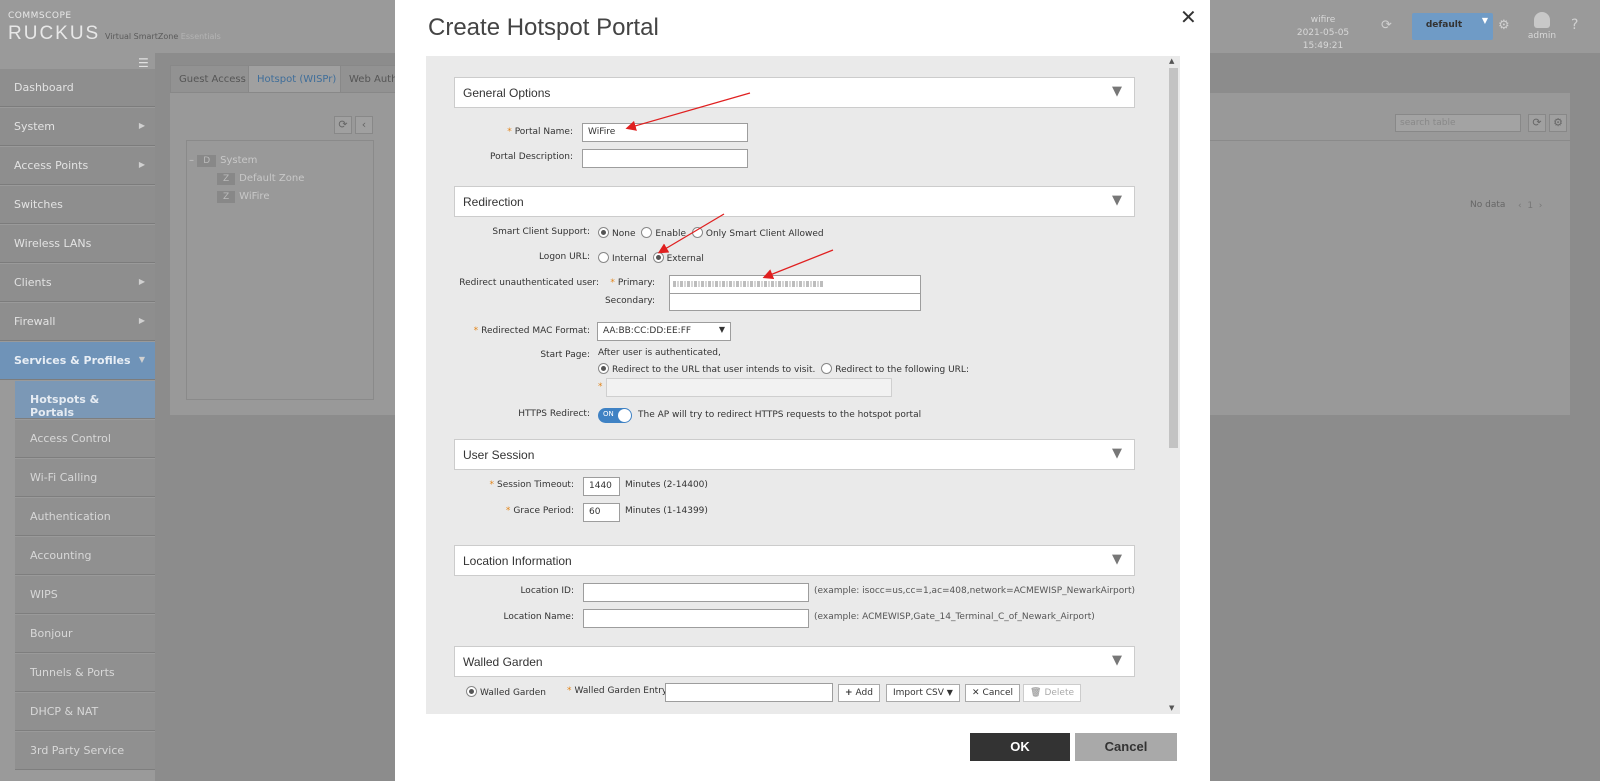 This screenshot has height=781, width=1600. What do you see at coordinates (798, 264) in the screenshot?
I see `arrow-primary-url` at bounding box center [798, 264].